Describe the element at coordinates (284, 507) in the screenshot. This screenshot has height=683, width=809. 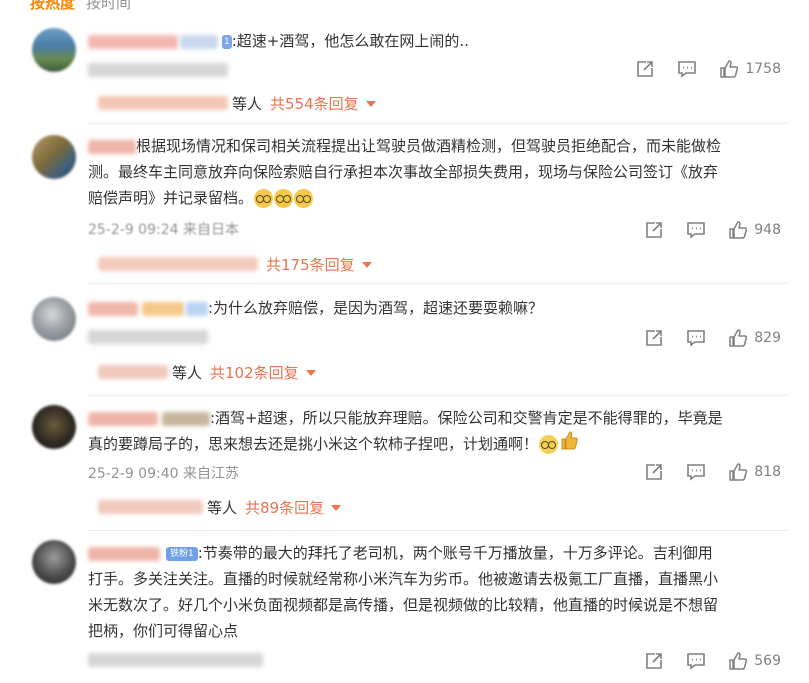
I see `reply-count: 共89条回复` at that location.